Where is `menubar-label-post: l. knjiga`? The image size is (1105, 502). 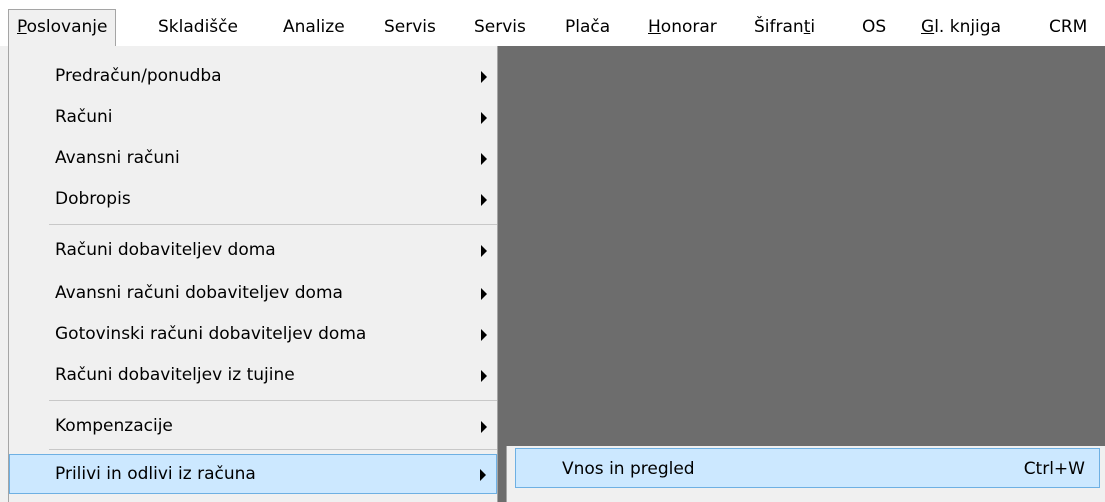
menubar-label-post: l. knjiga is located at coordinates (967, 27).